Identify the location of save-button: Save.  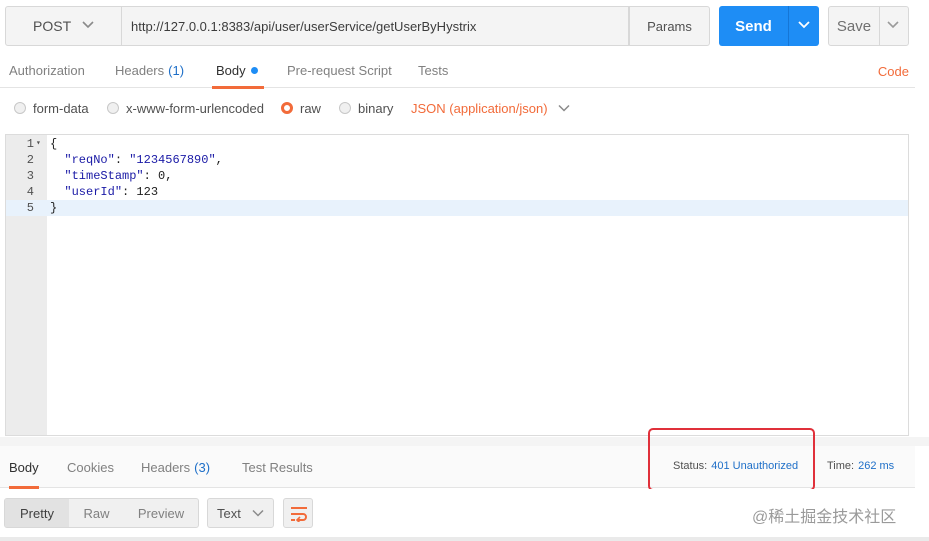
(868, 26).